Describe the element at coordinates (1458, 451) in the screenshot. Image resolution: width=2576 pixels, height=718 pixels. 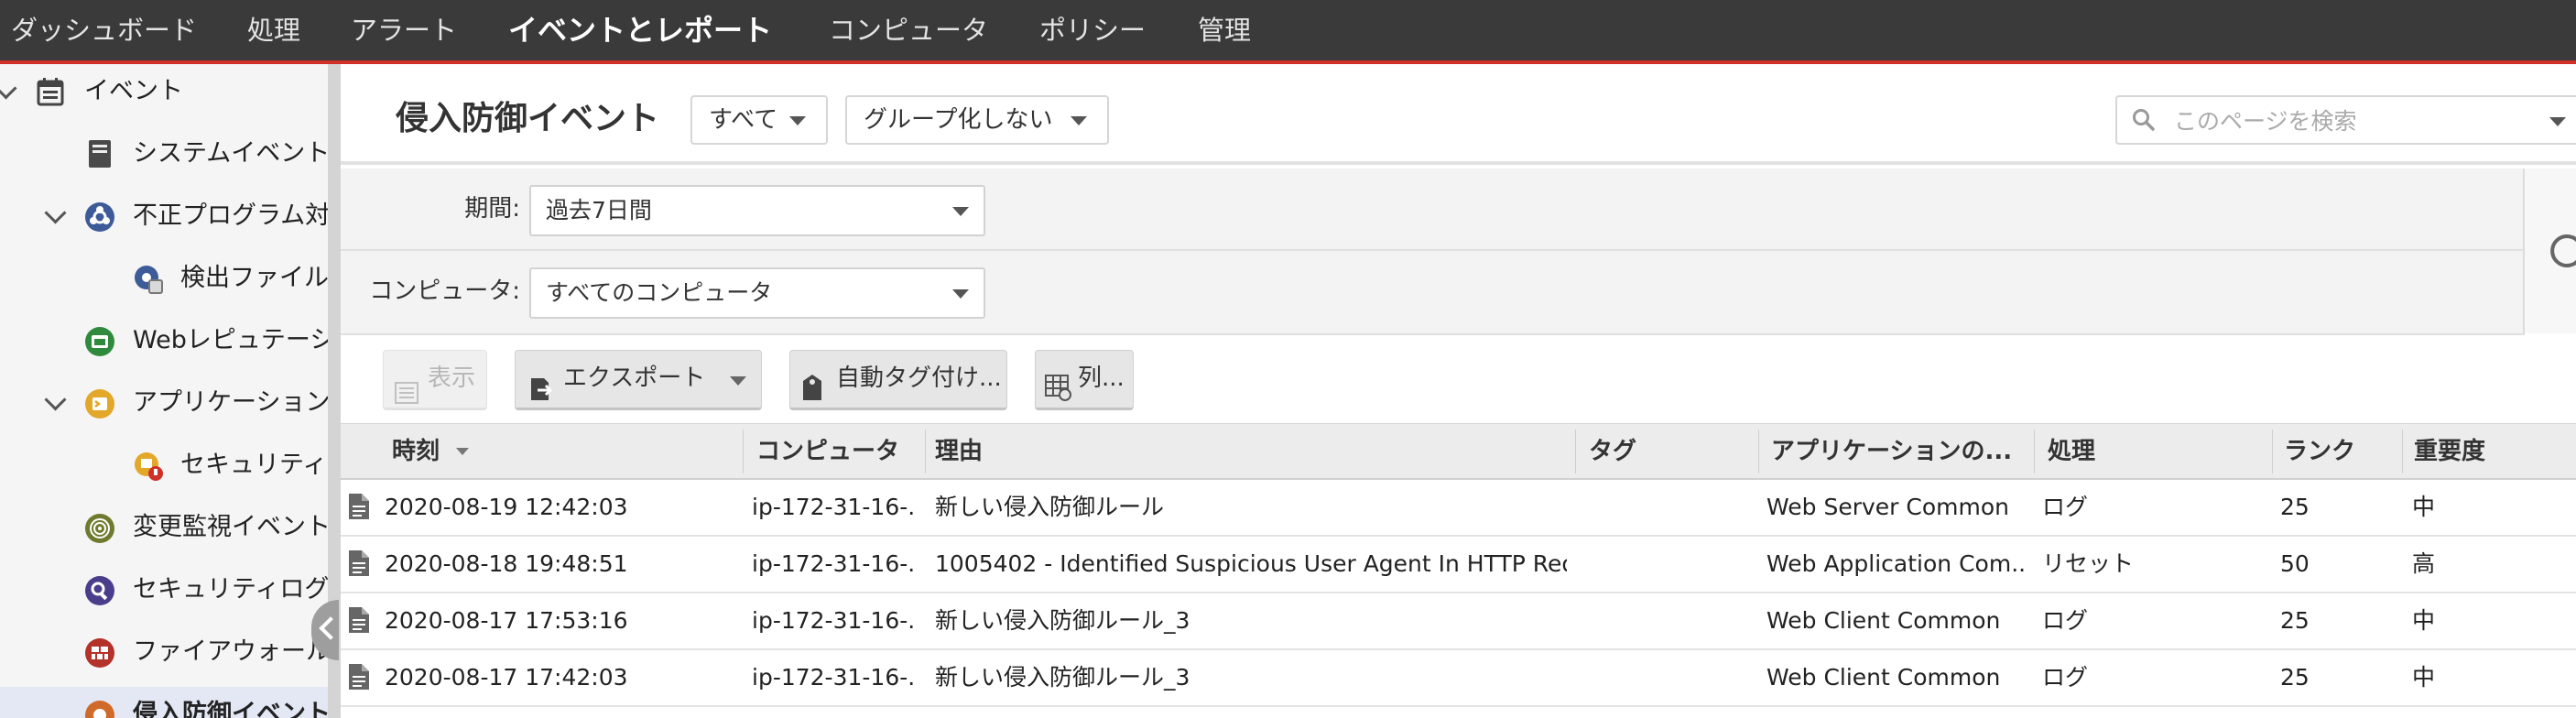
I see `table-header: 時刻 コンピュータ 理由 タグ アプリケーションの... 処理 ランク 重要度` at that location.